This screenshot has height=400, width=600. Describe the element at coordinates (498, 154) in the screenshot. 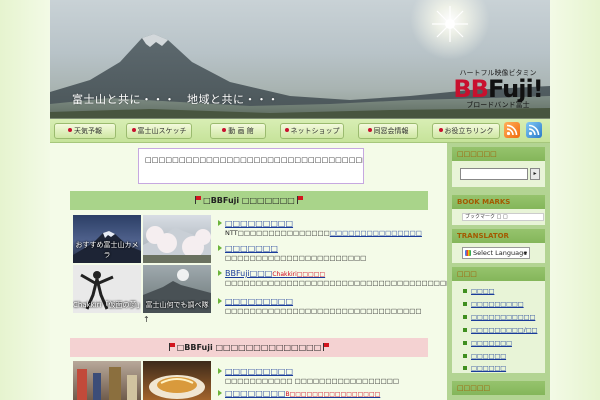

I see `sidebar-heading-search: □□□□□□` at that location.